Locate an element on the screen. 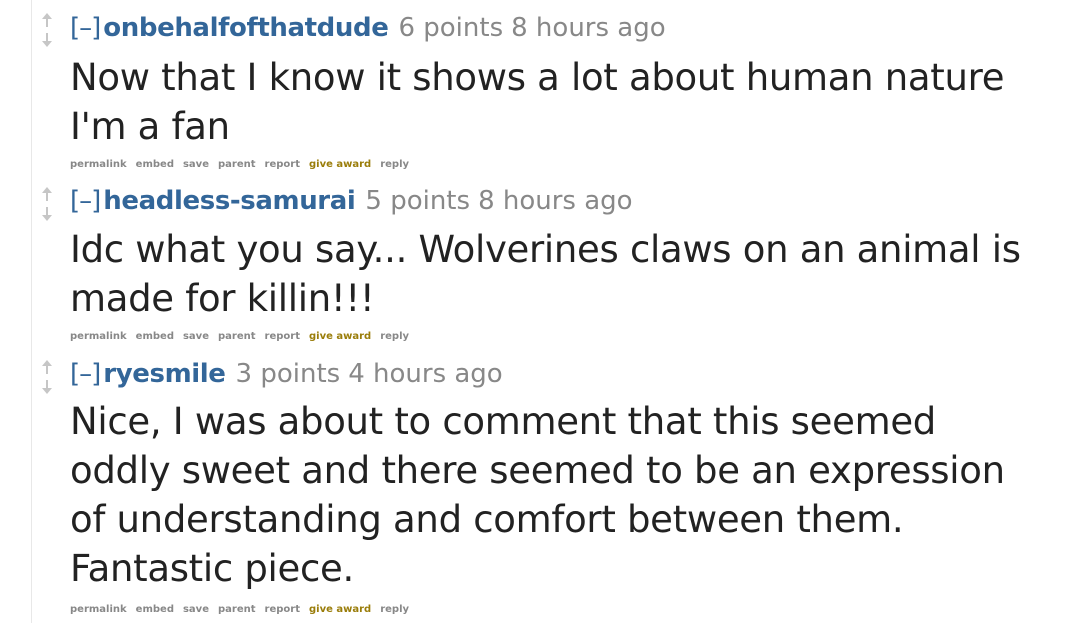 Image resolution: width=1078 pixels, height=623 pixels. comment-tagline: [–] onbehalfofthatdude 6 points 8 hours ago is located at coordinates (368, 28).